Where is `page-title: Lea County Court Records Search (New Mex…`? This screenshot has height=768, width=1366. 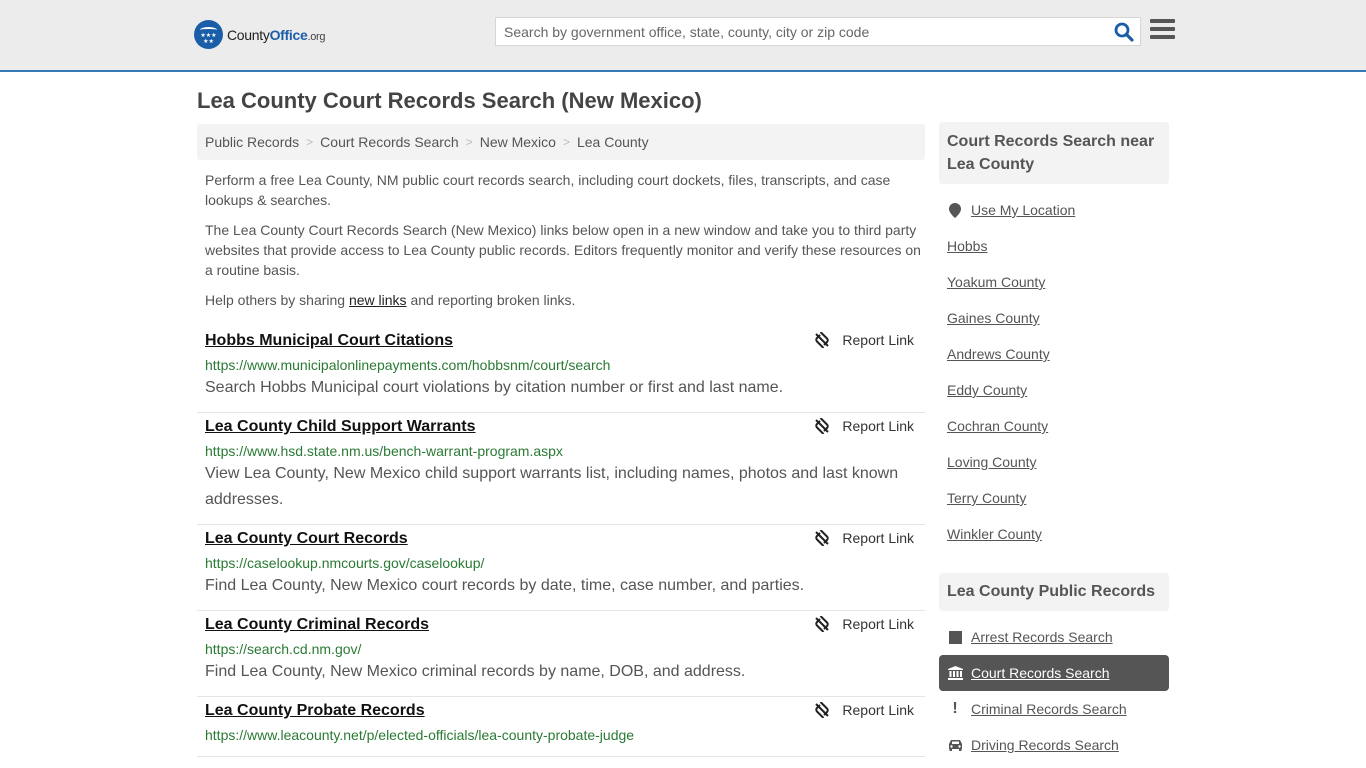 page-title: Lea County Court Records Search (New Mex… is located at coordinates (449, 100).